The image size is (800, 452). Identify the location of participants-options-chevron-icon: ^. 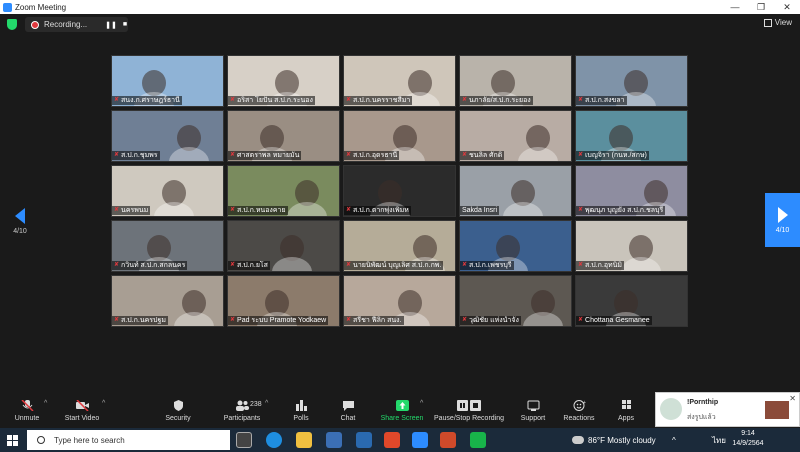
(266, 403).